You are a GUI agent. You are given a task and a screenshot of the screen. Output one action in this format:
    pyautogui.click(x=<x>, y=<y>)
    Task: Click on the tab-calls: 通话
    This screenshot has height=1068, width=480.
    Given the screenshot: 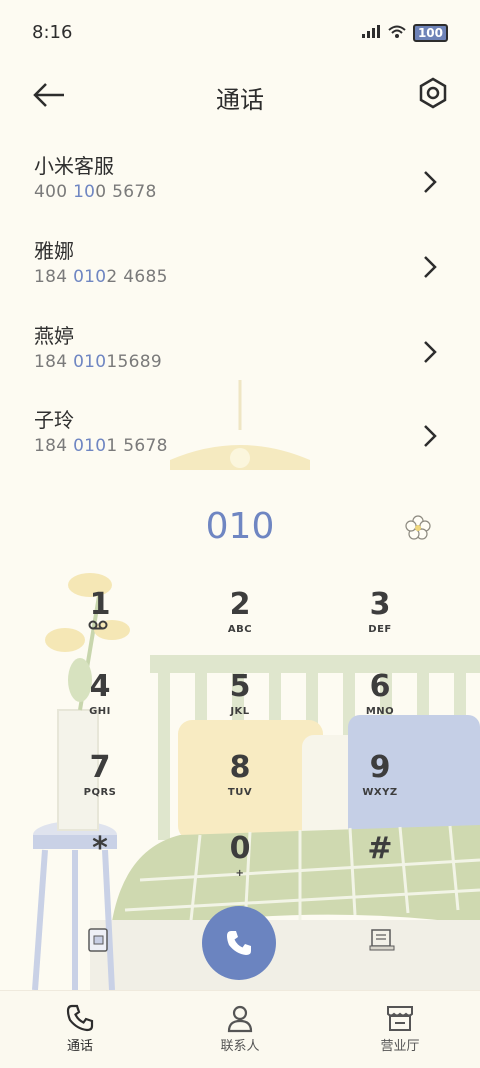 What is the action you would take?
    pyautogui.click(x=80, y=1022)
    